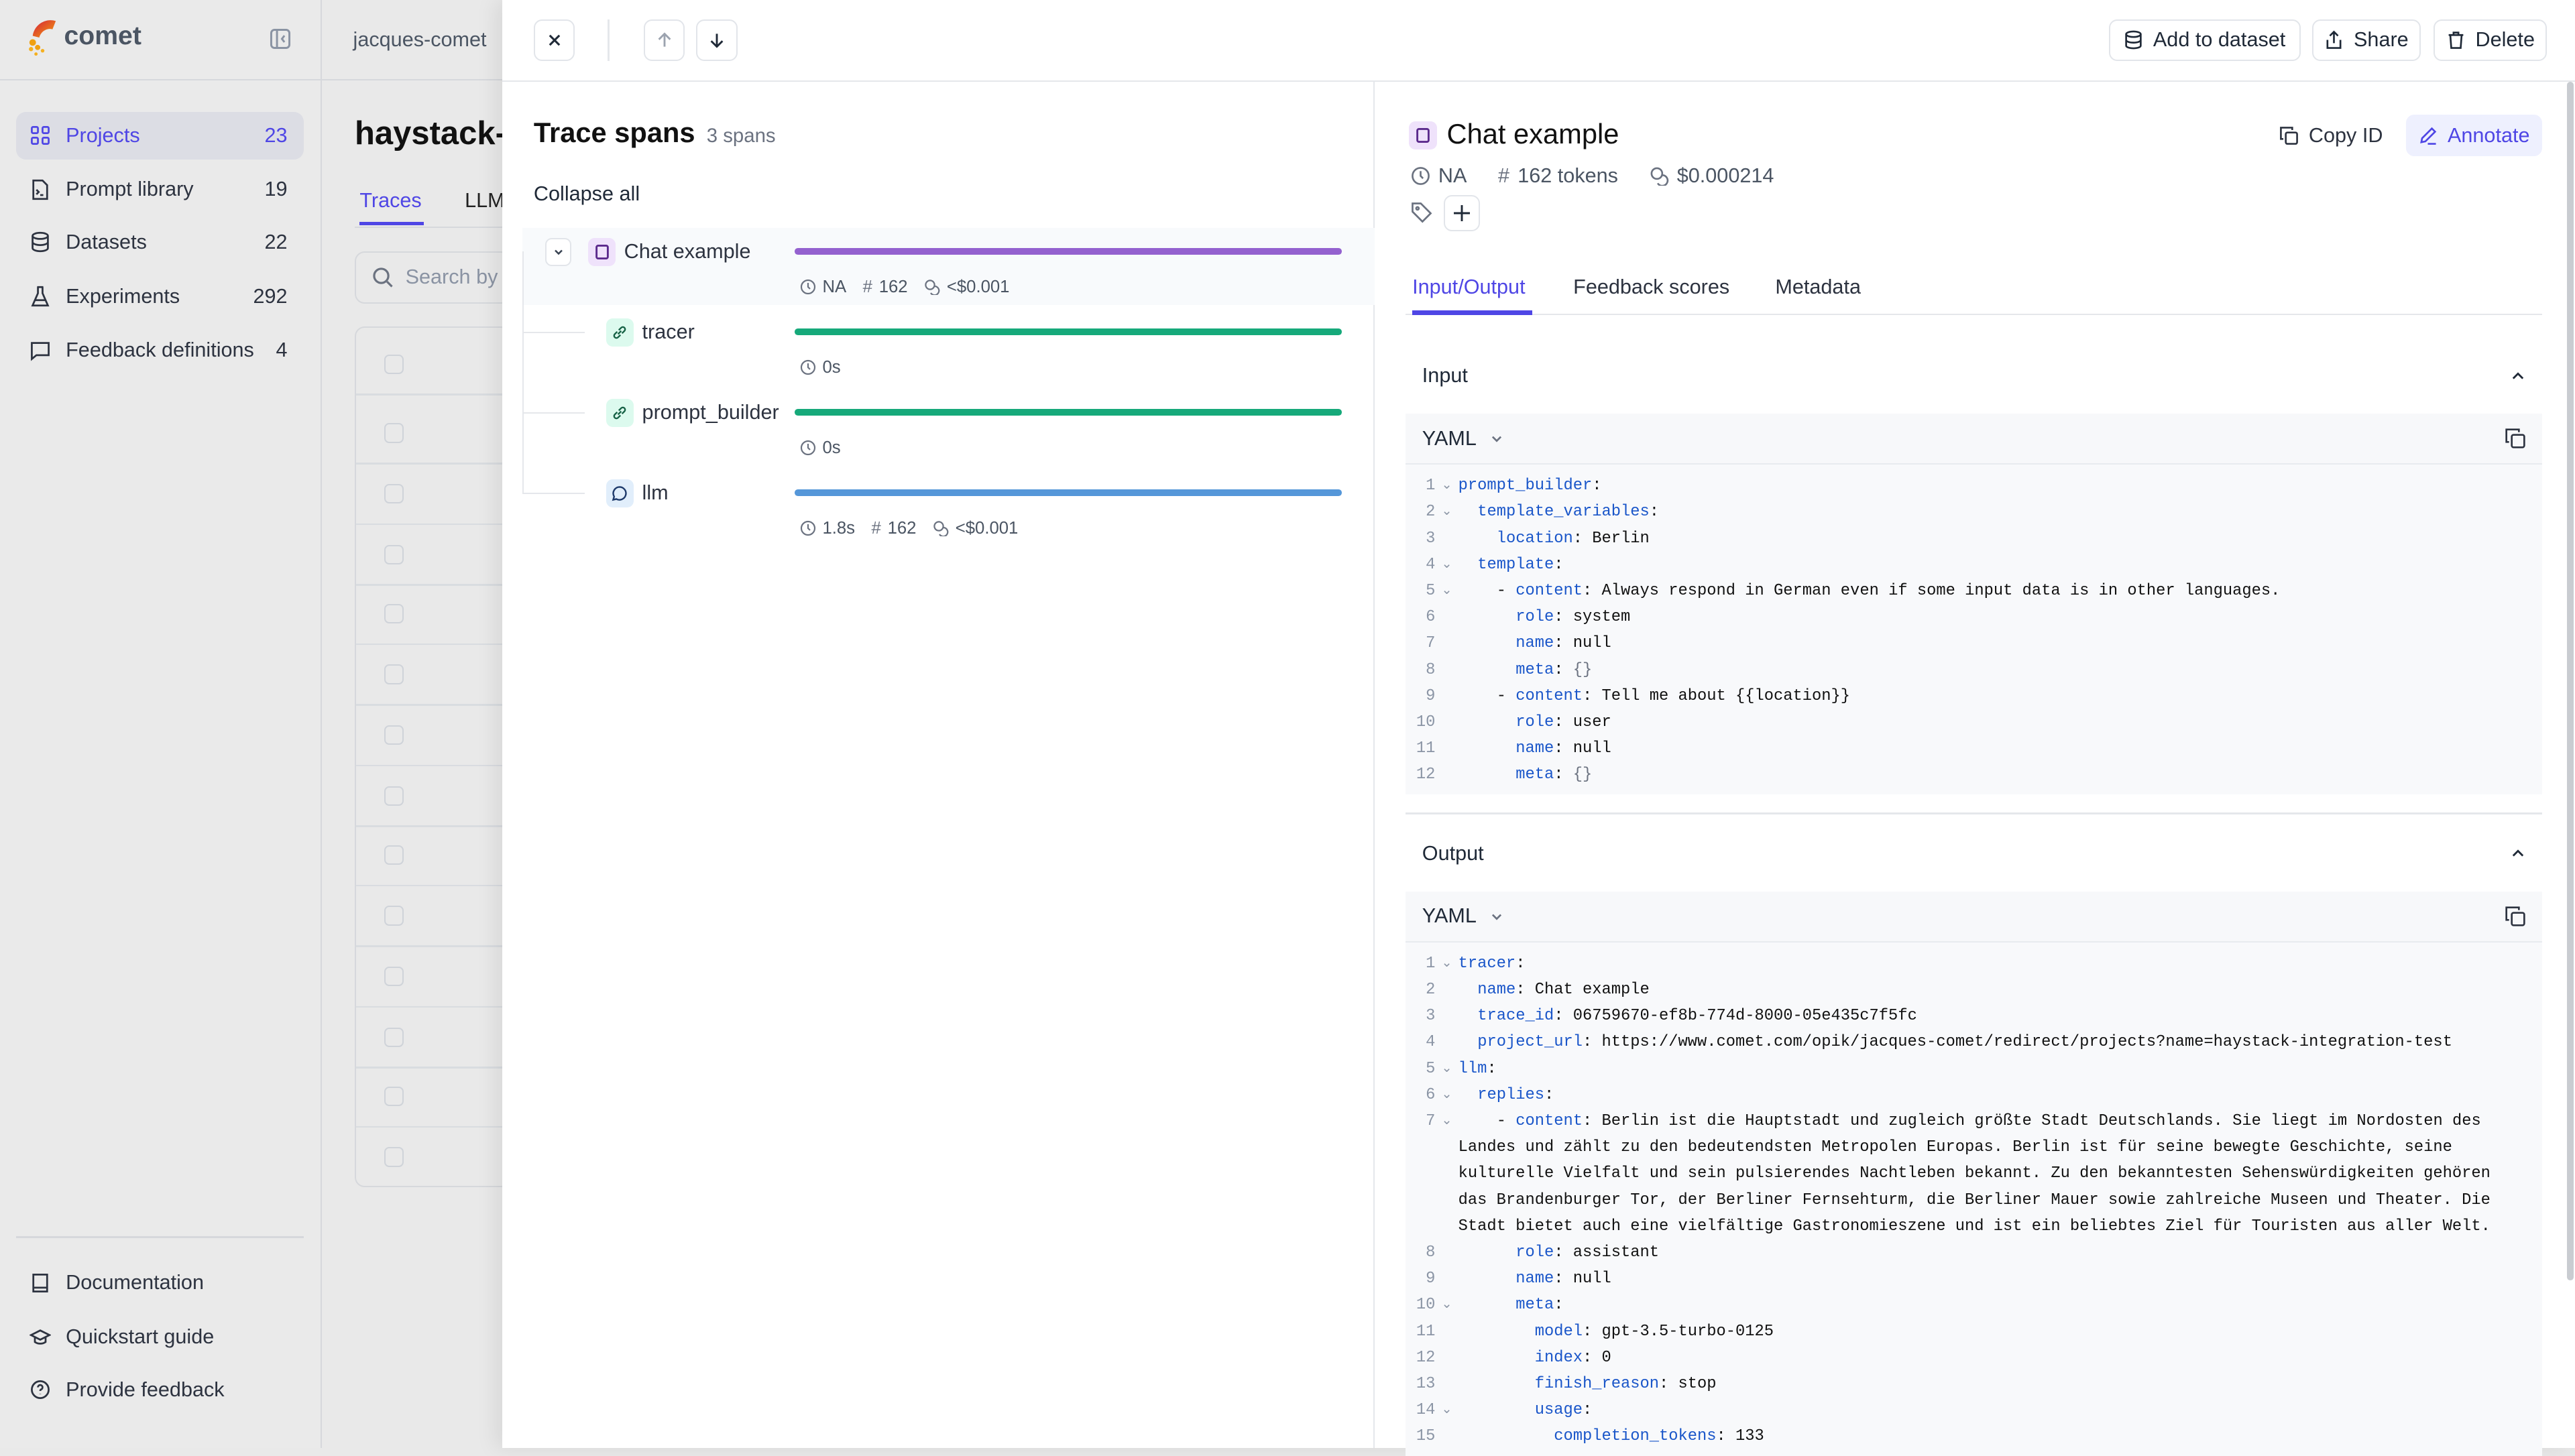 The width and height of the screenshot is (2575, 1456). I want to click on share-button: Share, so click(2366, 40).